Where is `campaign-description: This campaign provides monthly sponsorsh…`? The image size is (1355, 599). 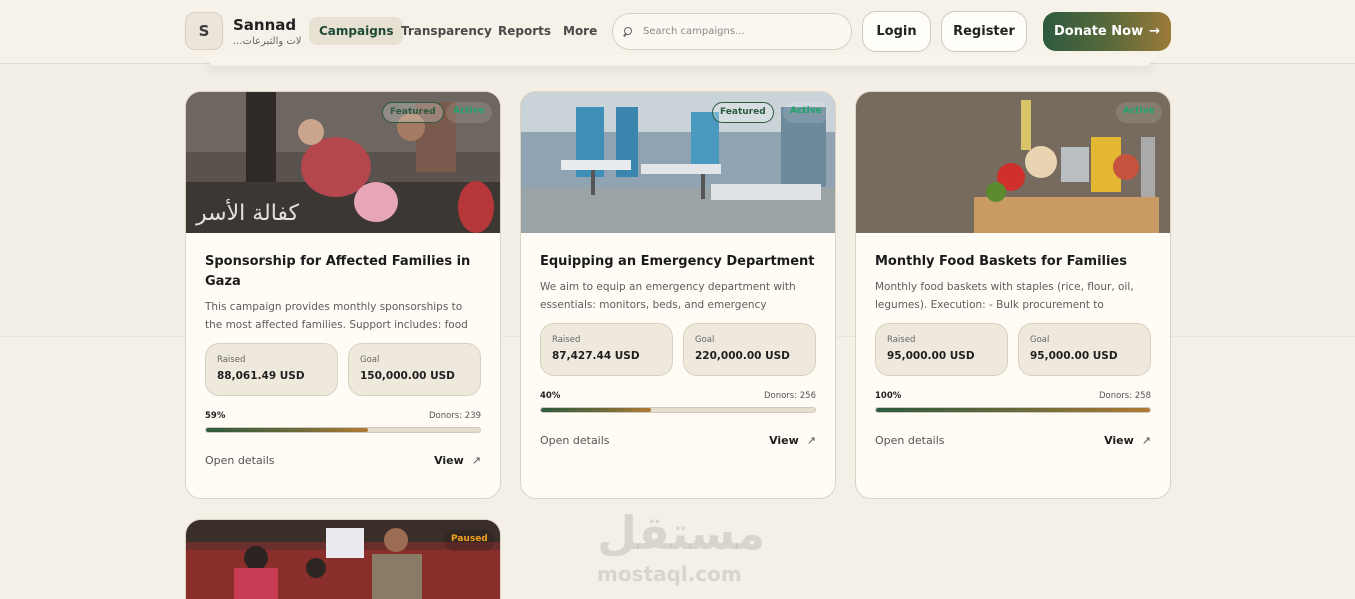 campaign-description: This campaign provides monthly sponsorsh… is located at coordinates (336, 316).